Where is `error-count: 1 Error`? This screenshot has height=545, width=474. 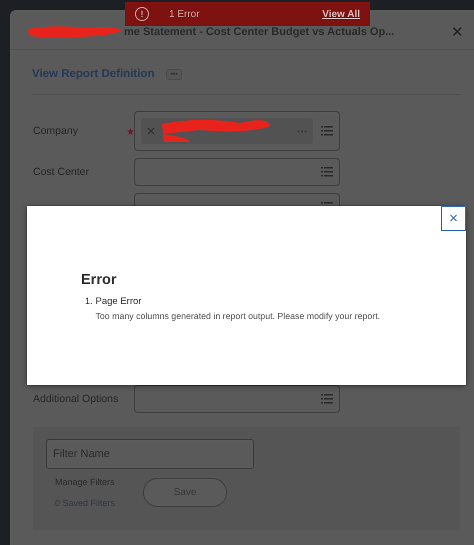
error-count: 1 Error is located at coordinates (185, 14).